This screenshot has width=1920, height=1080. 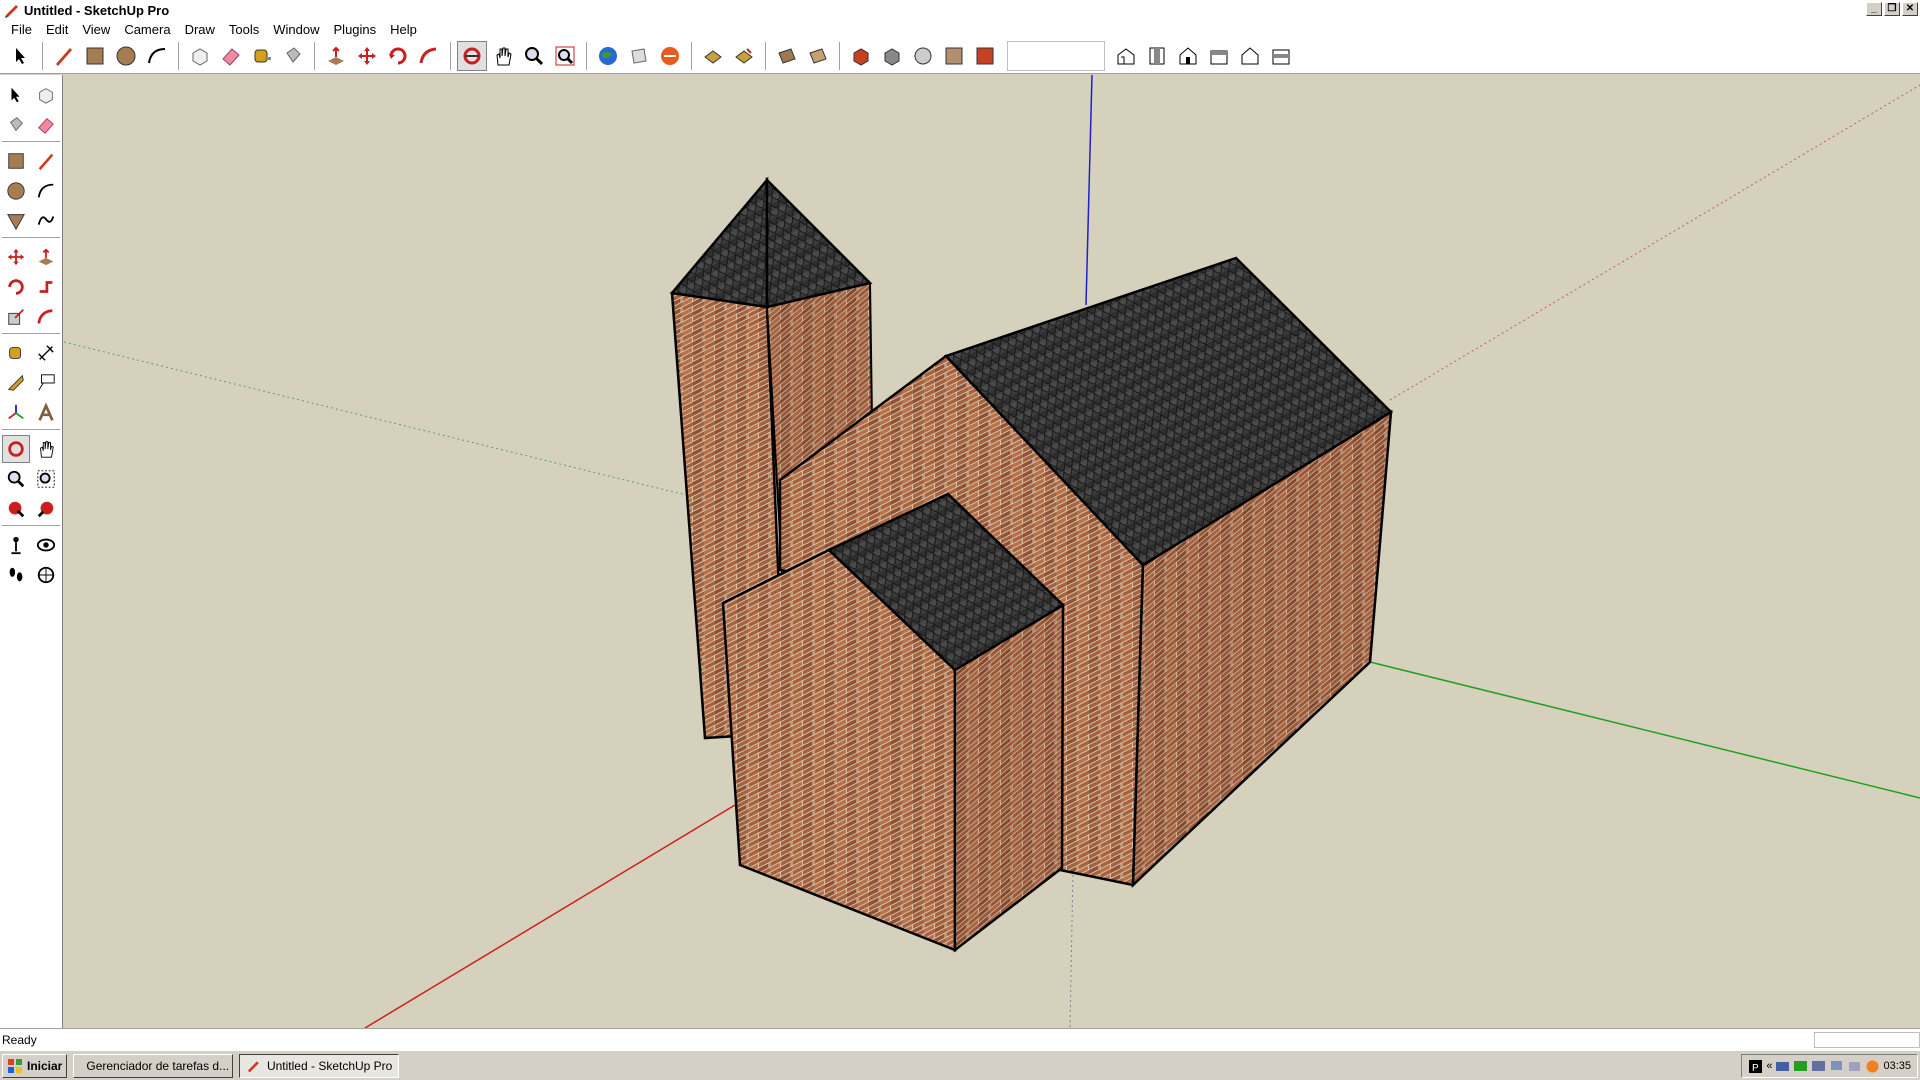 I want to click on dimension-icon, so click(x=46, y=353).